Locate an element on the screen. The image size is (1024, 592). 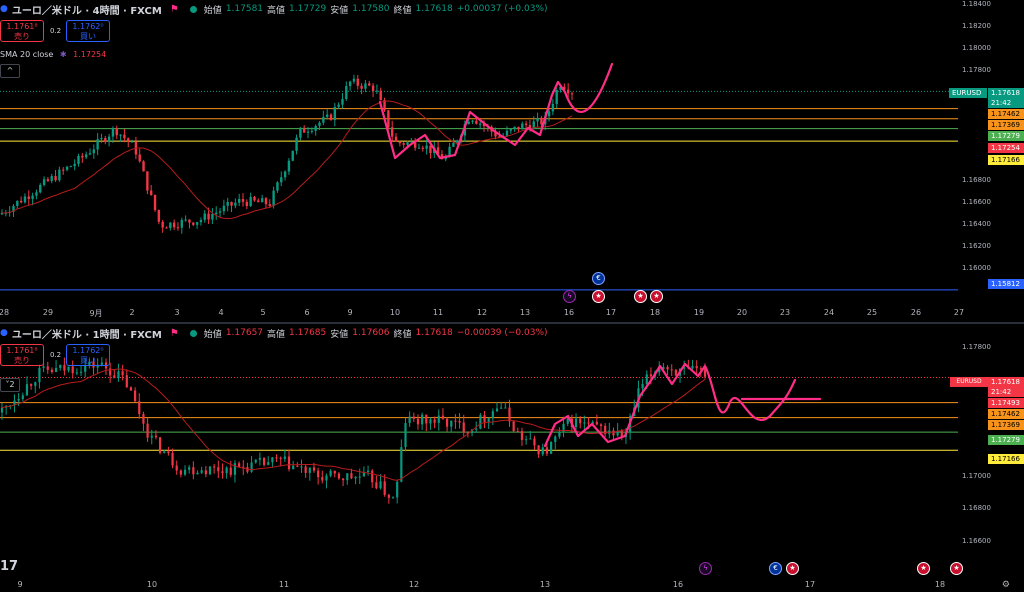
collapse-legend-button: ^ is located at coordinates (10, 71).